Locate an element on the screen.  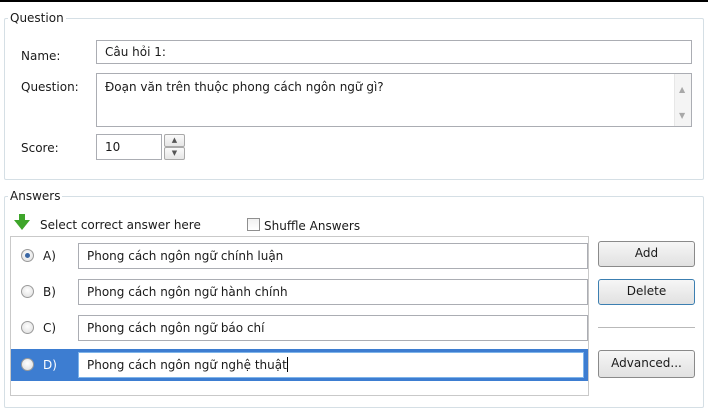
question-group-title: Question is located at coordinates (37, 18).